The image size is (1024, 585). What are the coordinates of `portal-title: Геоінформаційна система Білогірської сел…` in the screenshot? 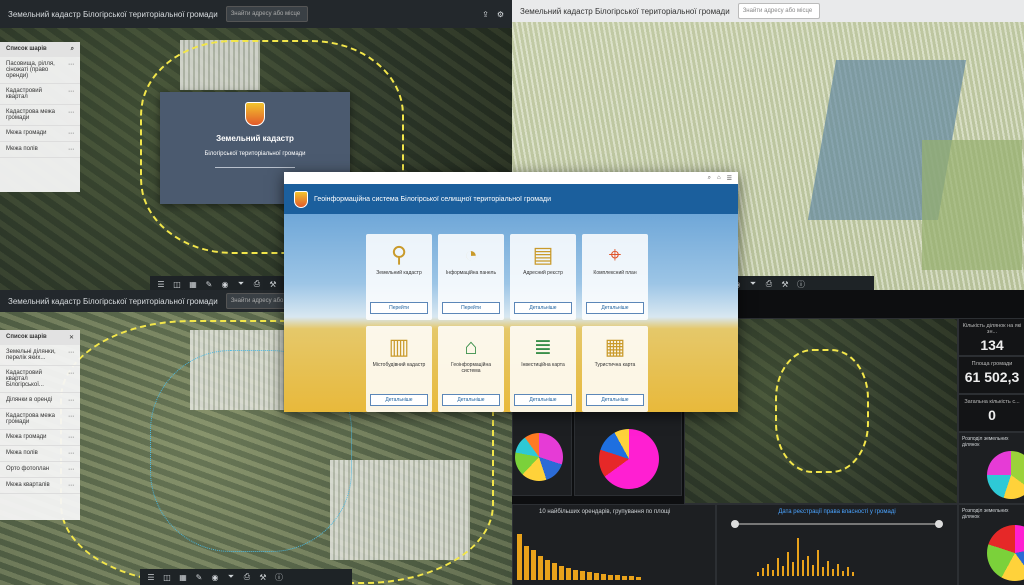 It's located at (432, 199).